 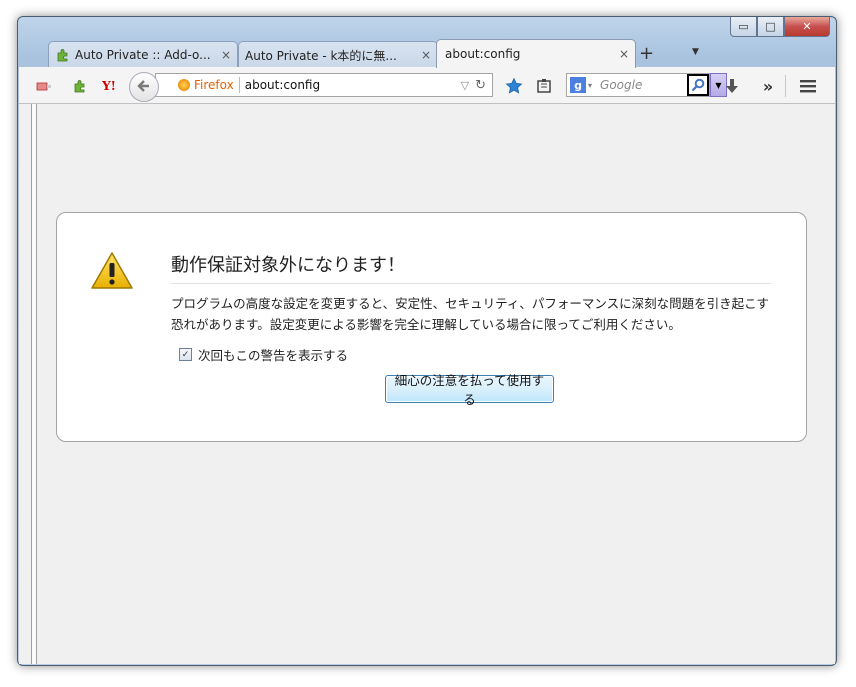 I want to click on back-button, so click(x=144, y=87).